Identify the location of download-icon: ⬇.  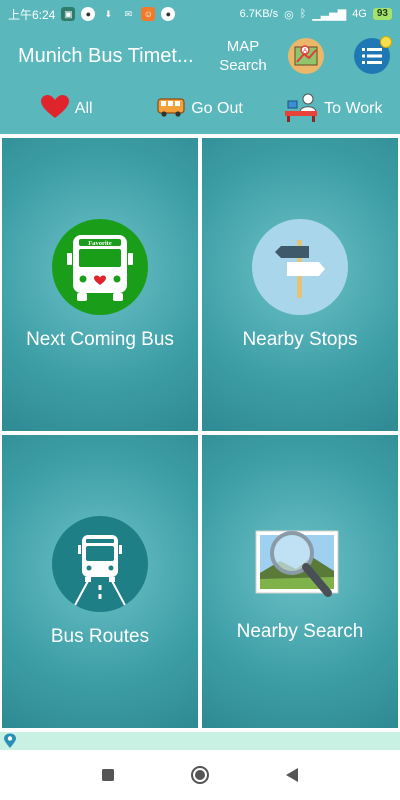
(108, 13).